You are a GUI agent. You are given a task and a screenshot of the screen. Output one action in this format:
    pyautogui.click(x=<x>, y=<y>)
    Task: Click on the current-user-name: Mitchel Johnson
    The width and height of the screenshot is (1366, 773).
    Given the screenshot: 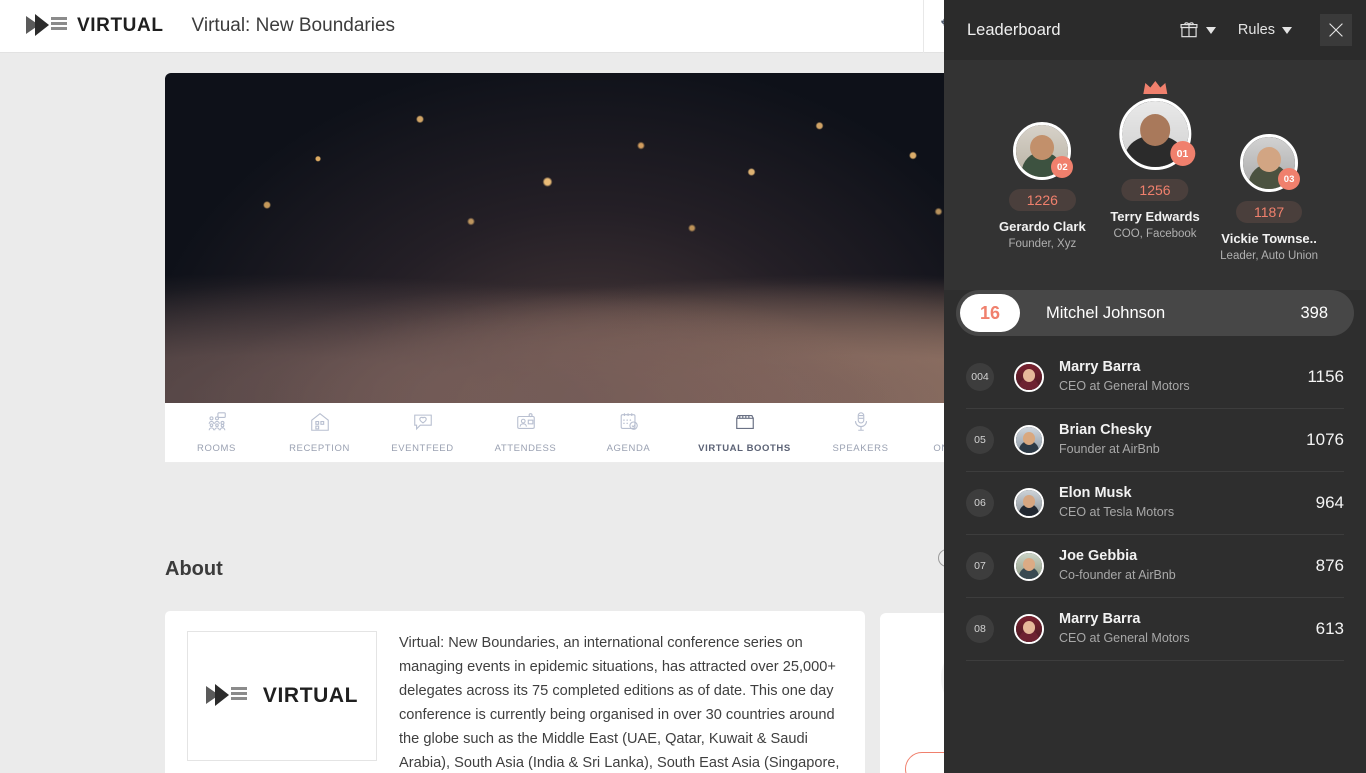 What is the action you would take?
    pyautogui.click(x=1106, y=312)
    